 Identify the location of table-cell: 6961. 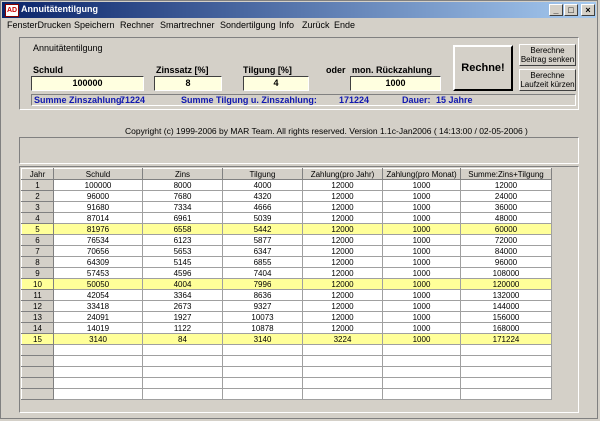
(182, 218).